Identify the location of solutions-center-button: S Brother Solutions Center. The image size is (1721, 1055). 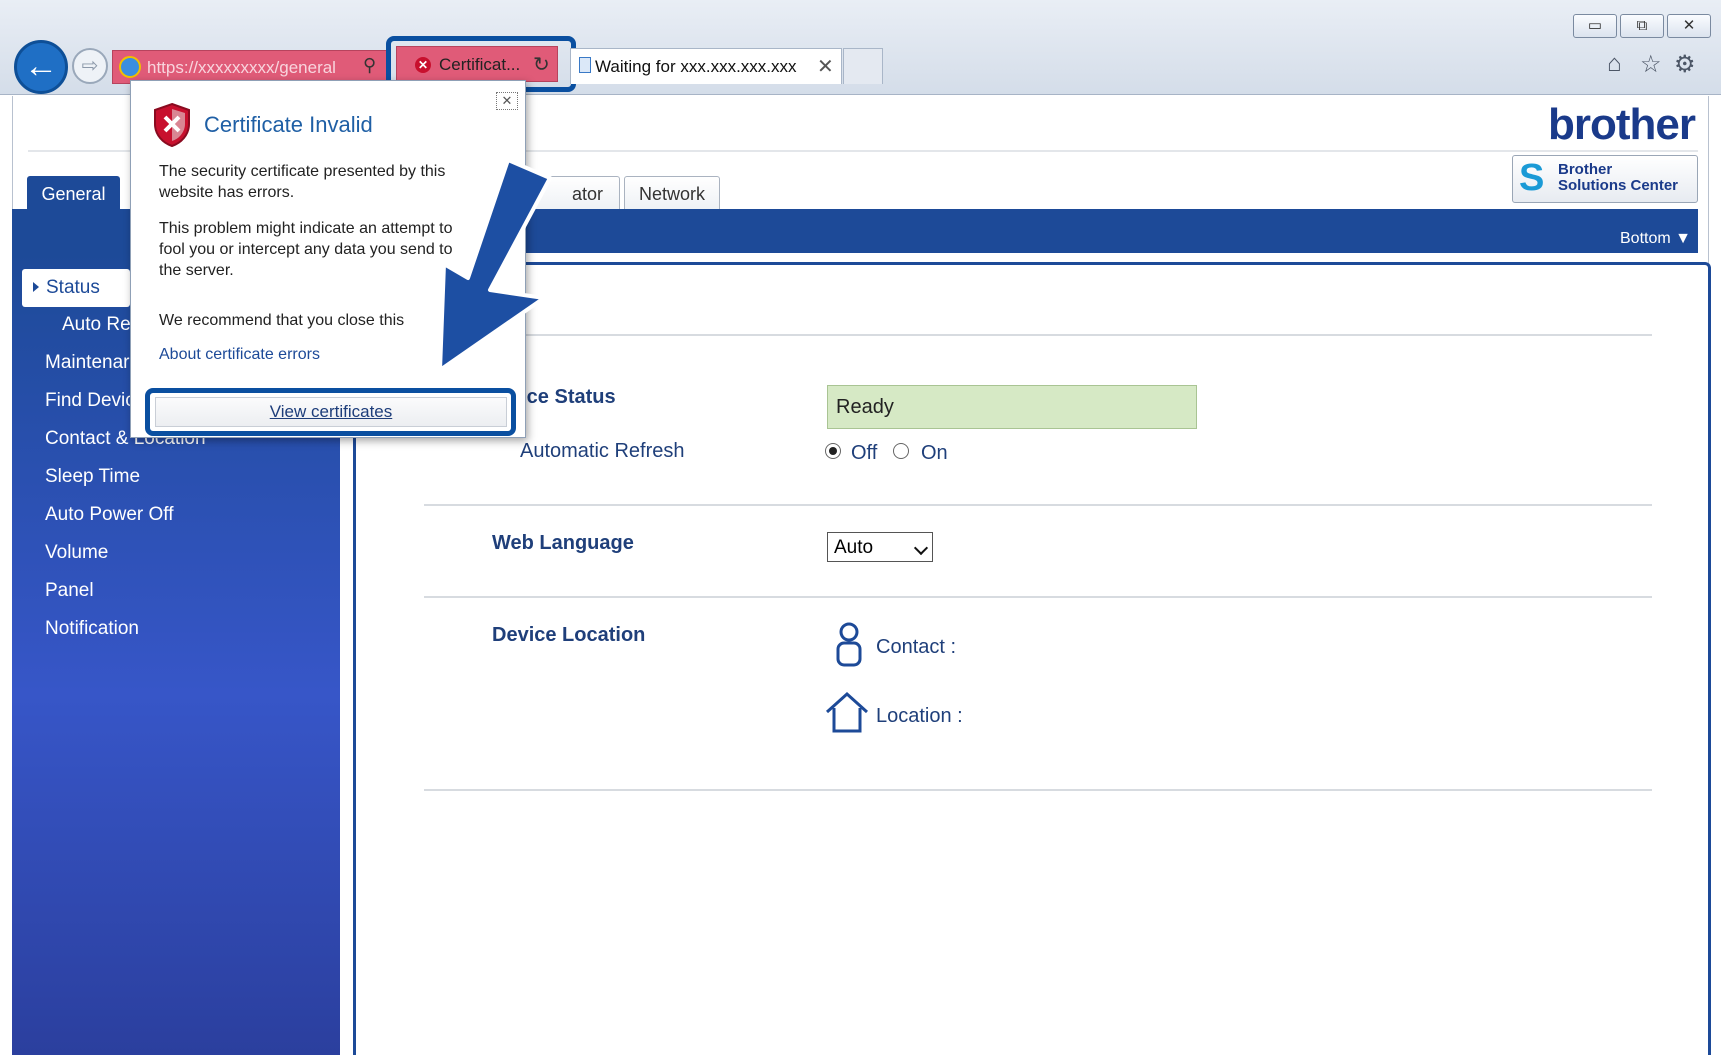
(1605, 179).